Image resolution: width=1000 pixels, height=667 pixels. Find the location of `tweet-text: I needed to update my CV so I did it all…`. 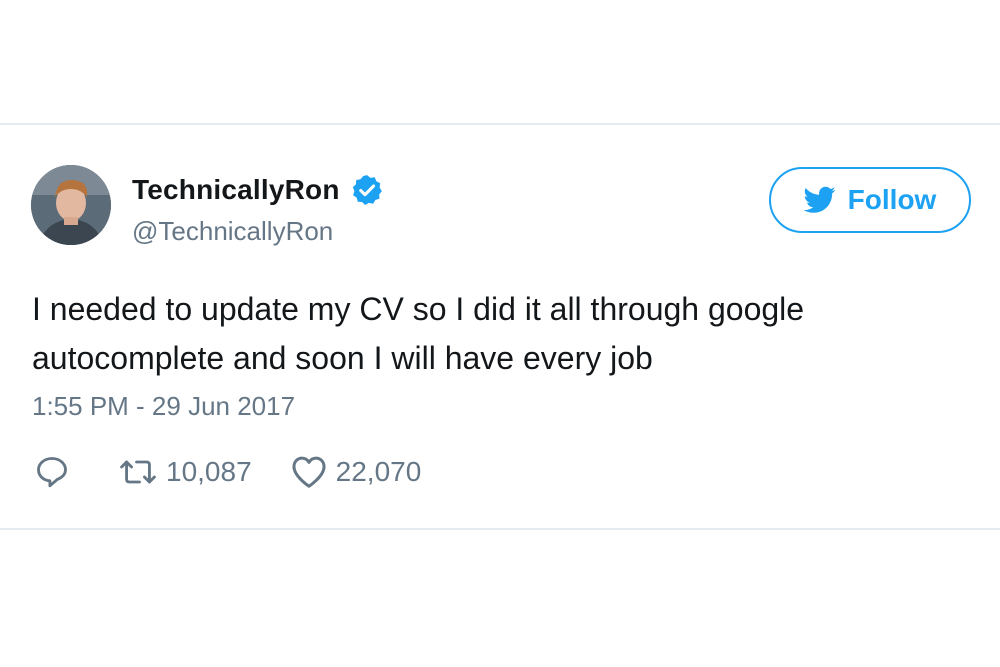

tweet-text: I needed to update my CV so I did it all… is located at coordinates (482, 334).